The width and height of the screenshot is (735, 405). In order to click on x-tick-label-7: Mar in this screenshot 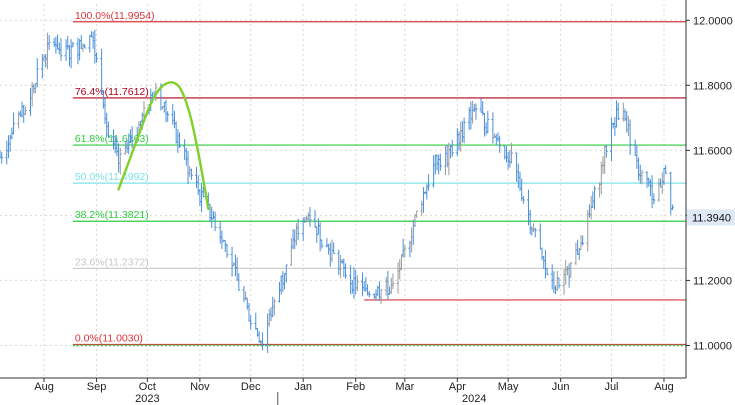, I will do `click(404, 387)`.